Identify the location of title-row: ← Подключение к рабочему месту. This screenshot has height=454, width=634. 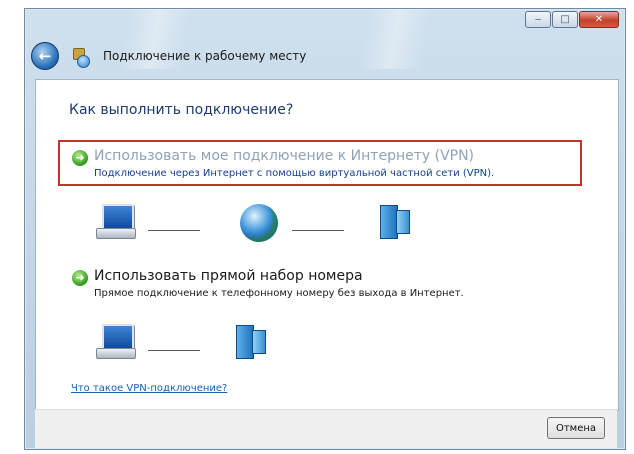
(168, 56).